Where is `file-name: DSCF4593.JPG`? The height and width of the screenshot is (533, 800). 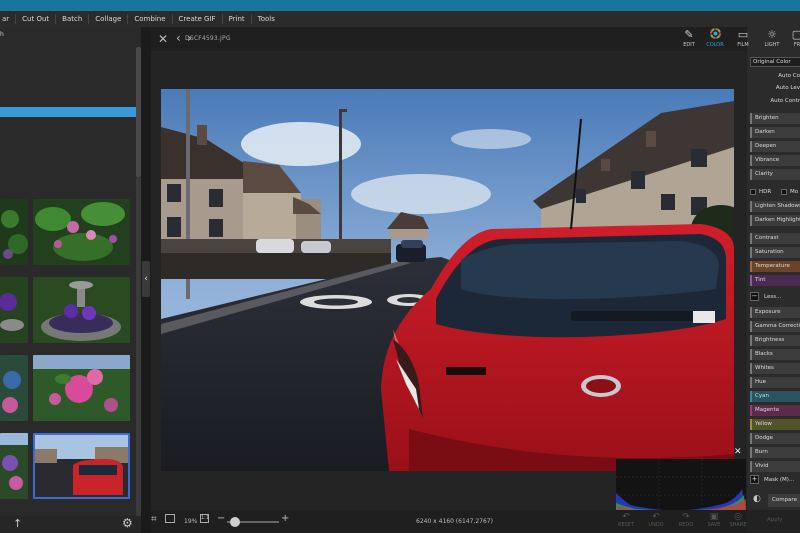 file-name: DSCF4593.JPG is located at coordinates (208, 38).